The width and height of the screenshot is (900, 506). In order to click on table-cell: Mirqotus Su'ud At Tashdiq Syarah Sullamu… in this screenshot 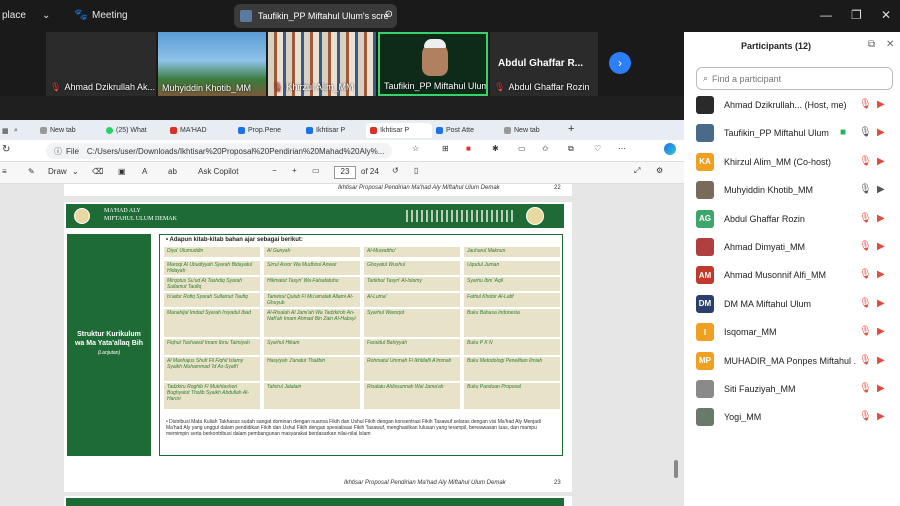, I will do `click(212, 284)`.